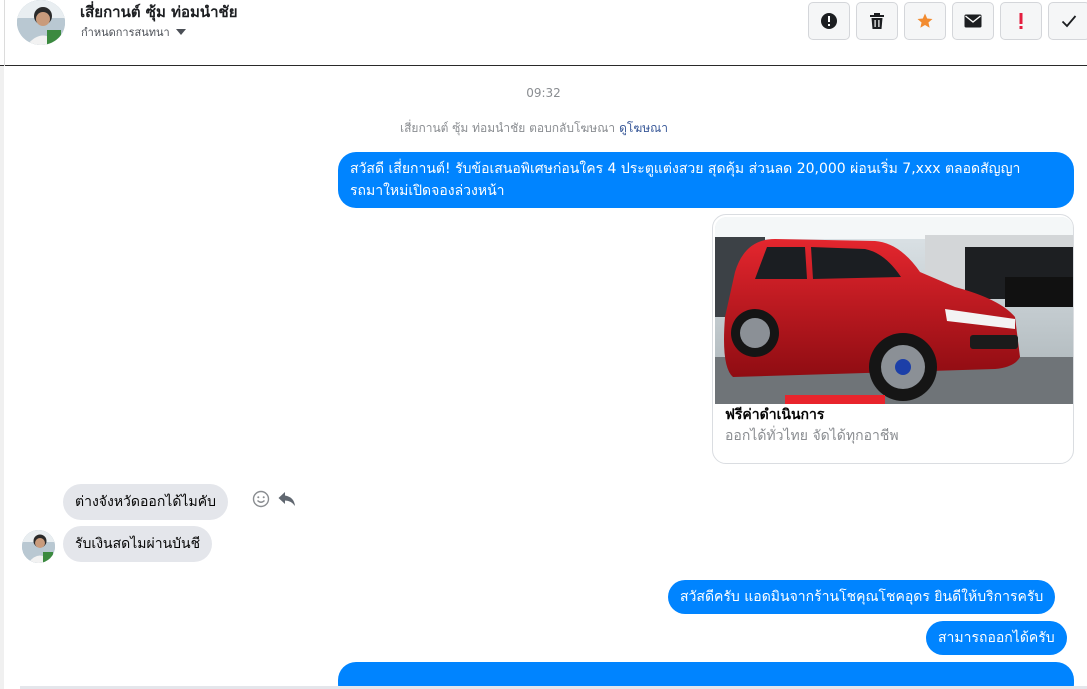  I want to click on report-spam-button, so click(829, 21).